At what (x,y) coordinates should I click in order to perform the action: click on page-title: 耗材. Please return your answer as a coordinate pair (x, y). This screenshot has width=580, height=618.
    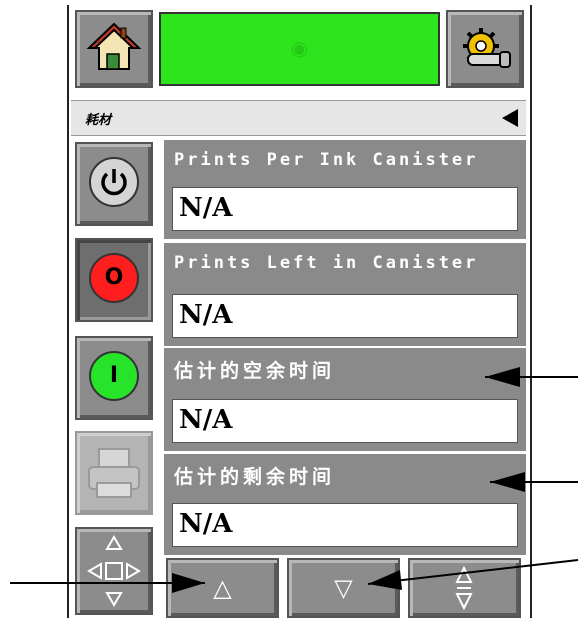
    Looking at the image, I should click on (98, 120).